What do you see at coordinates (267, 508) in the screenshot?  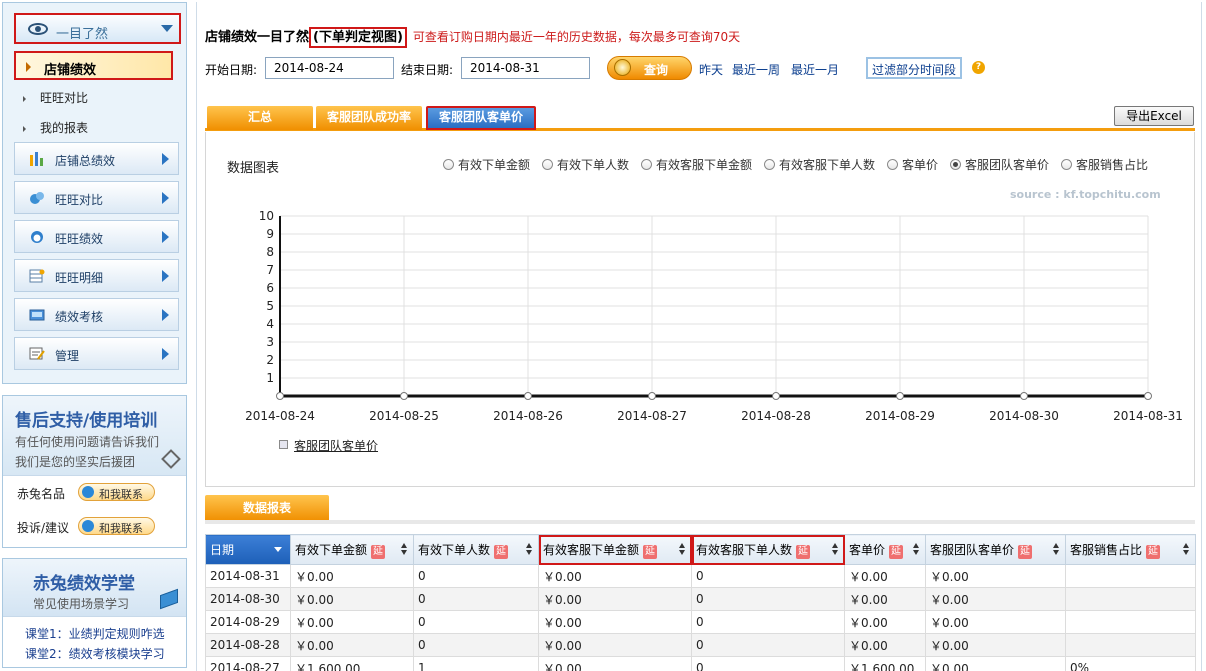 I see `tab-data-report: 数据报表` at bounding box center [267, 508].